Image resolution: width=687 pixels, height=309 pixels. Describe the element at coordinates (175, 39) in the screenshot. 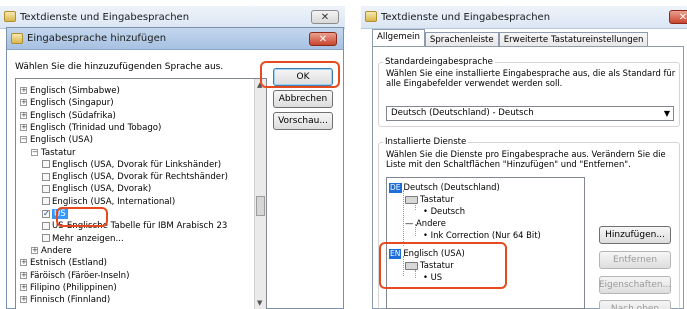

I see `add-language-titlebar: Eingabesprache hinzufügen ✕` at that location.